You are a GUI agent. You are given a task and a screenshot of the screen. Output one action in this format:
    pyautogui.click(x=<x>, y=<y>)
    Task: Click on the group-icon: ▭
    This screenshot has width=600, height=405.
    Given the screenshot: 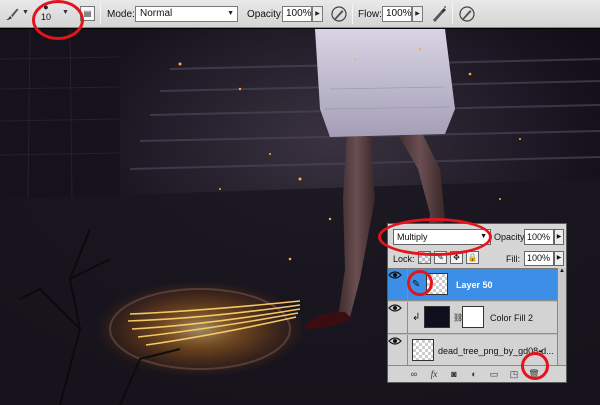 What is the action you would take?
    pyautogui.click(x=494, y=374)
    